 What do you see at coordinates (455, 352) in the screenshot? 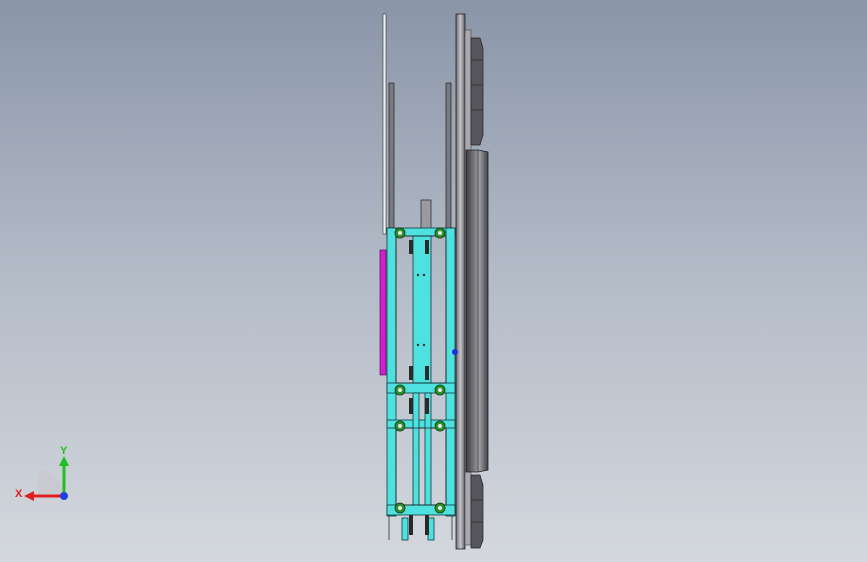
I see `blue-marker` at bounding box center [455, 352].